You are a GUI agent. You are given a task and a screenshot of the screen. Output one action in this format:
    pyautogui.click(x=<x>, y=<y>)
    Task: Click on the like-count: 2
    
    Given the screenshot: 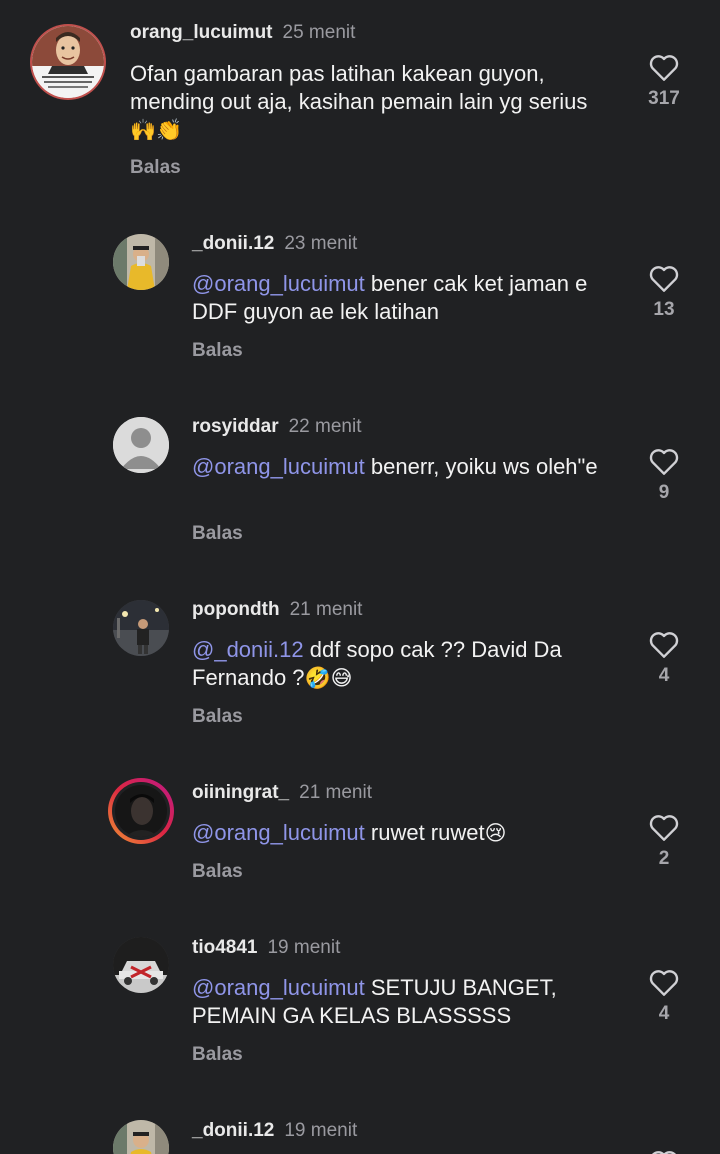 What is the action you would take?
    pyautogui.click(x=664, y=858)
    